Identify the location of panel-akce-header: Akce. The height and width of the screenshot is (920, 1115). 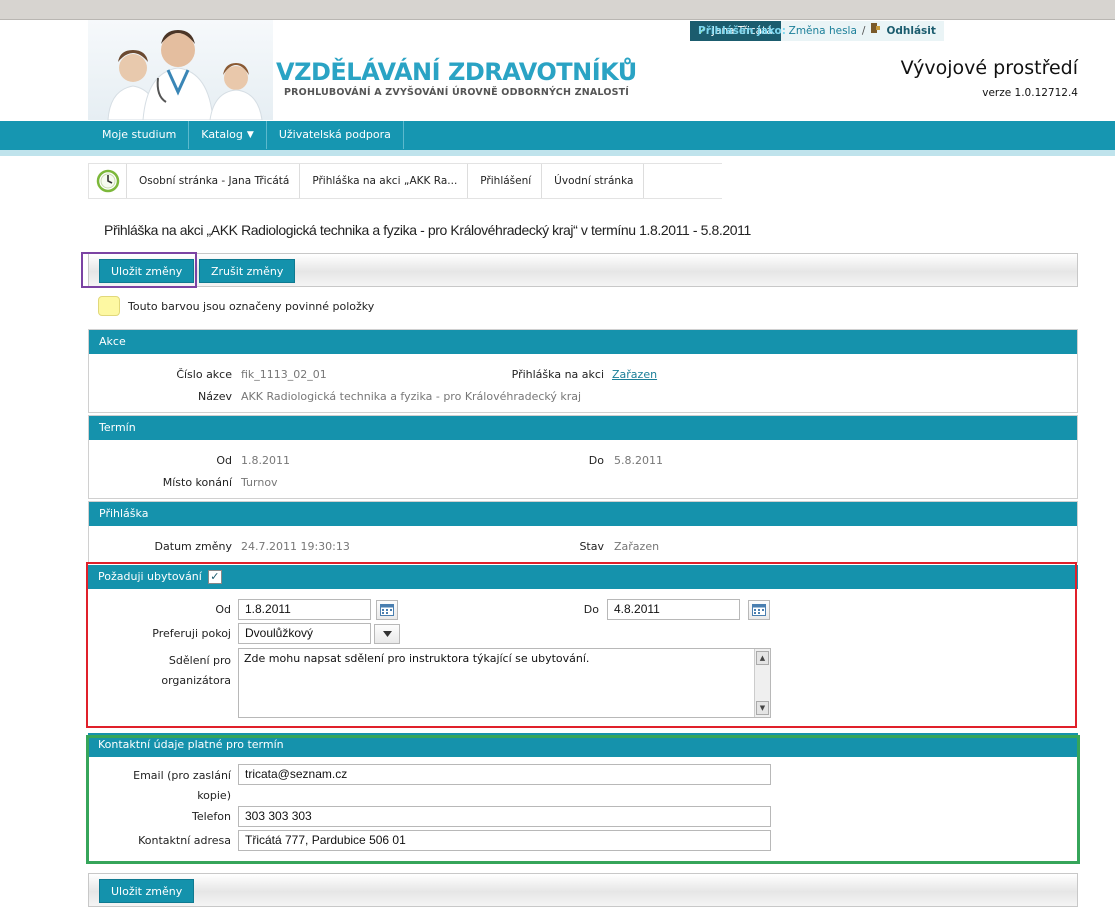
(583, 342).